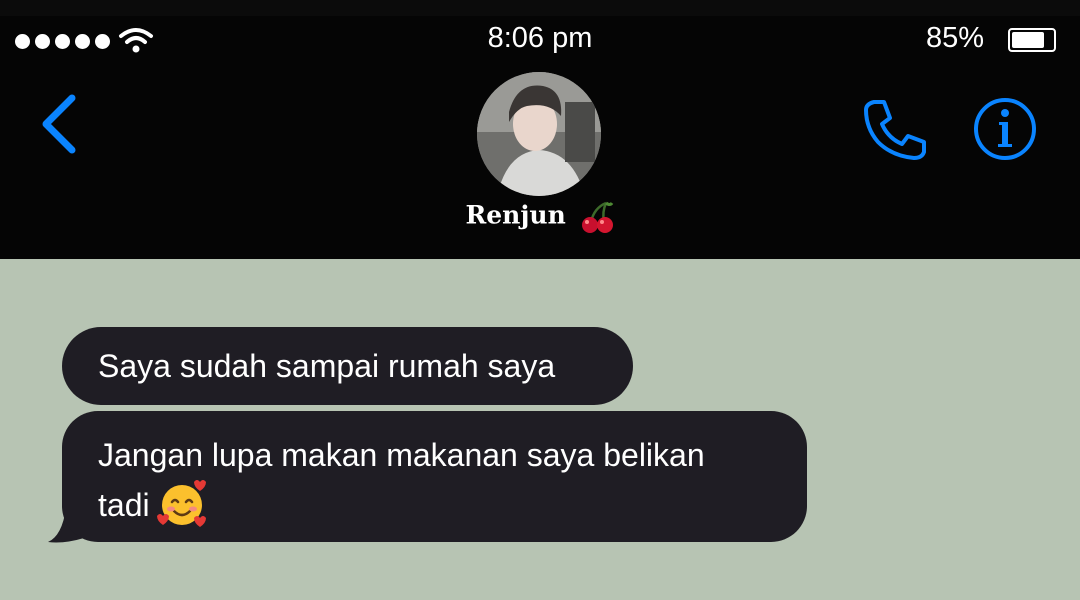 Image resolution: width=1080 pixels, height=600 pixels. Describe the element at coordinates (1032, 40) in the screenshot. I see `battery-icon` at that location.